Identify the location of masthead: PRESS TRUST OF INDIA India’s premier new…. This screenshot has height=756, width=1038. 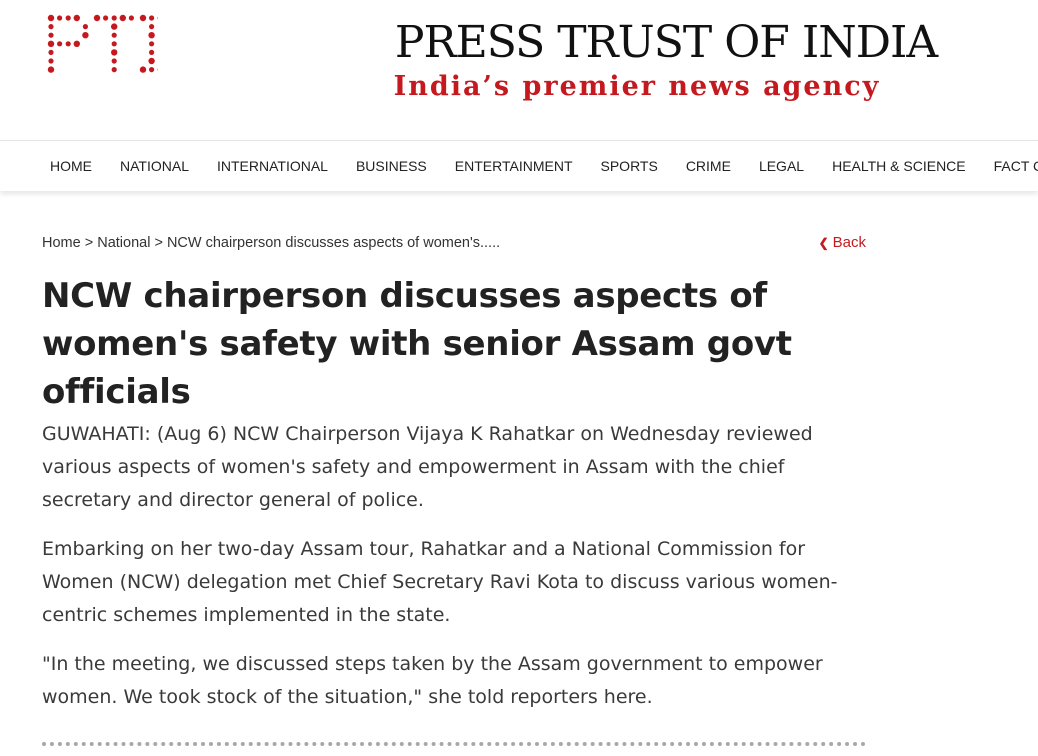
(672, 61).